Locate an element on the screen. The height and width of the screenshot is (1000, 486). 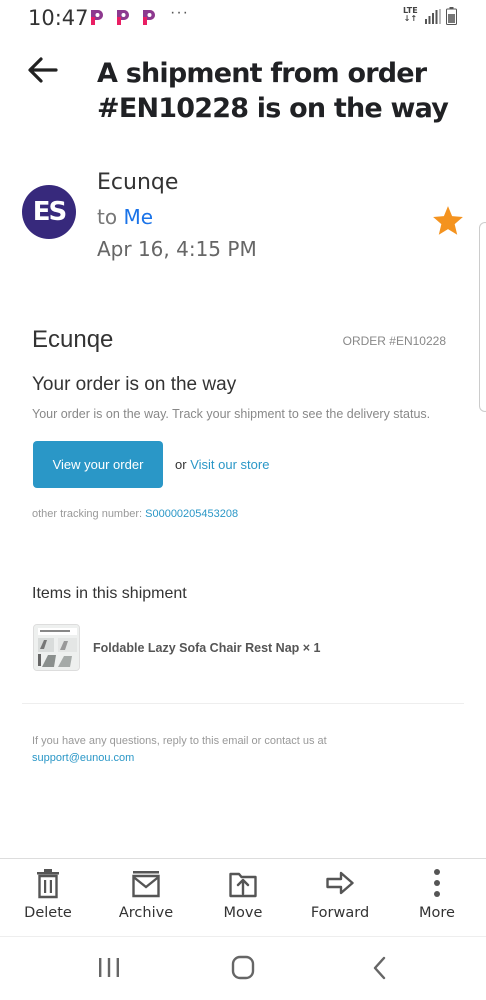
back-arrow-icon is located at coordinates (43, 70).